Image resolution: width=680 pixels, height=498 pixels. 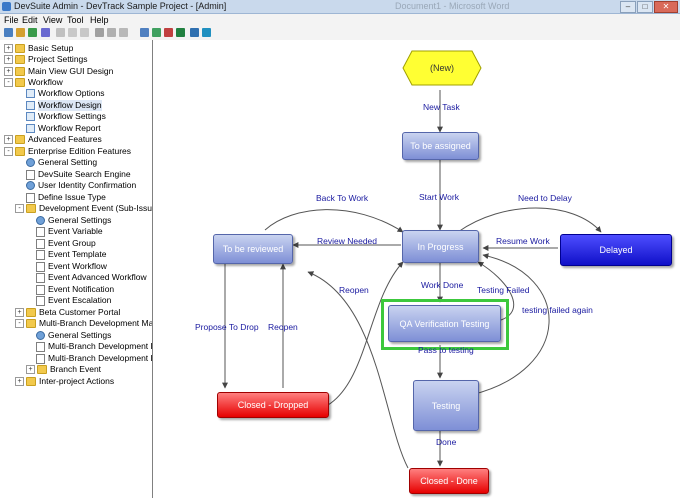 I want to click on menu-file: File, so click(x=11, y=20).